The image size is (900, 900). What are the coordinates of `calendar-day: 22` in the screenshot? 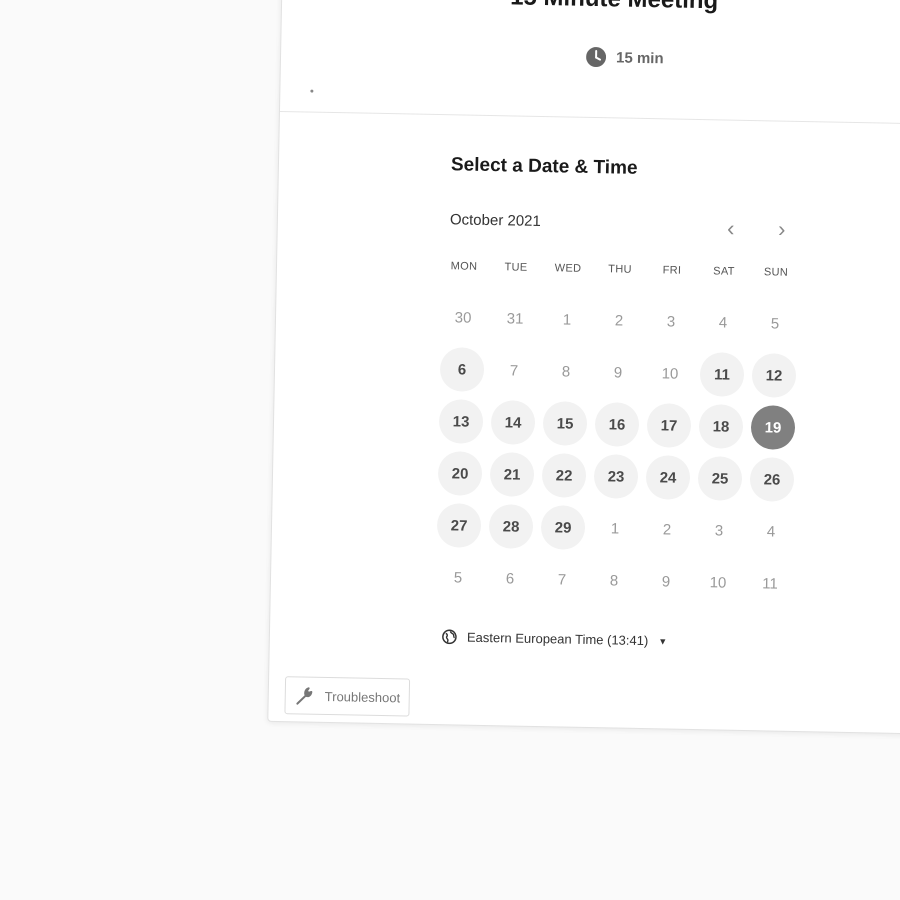 It's located at (564, 475).